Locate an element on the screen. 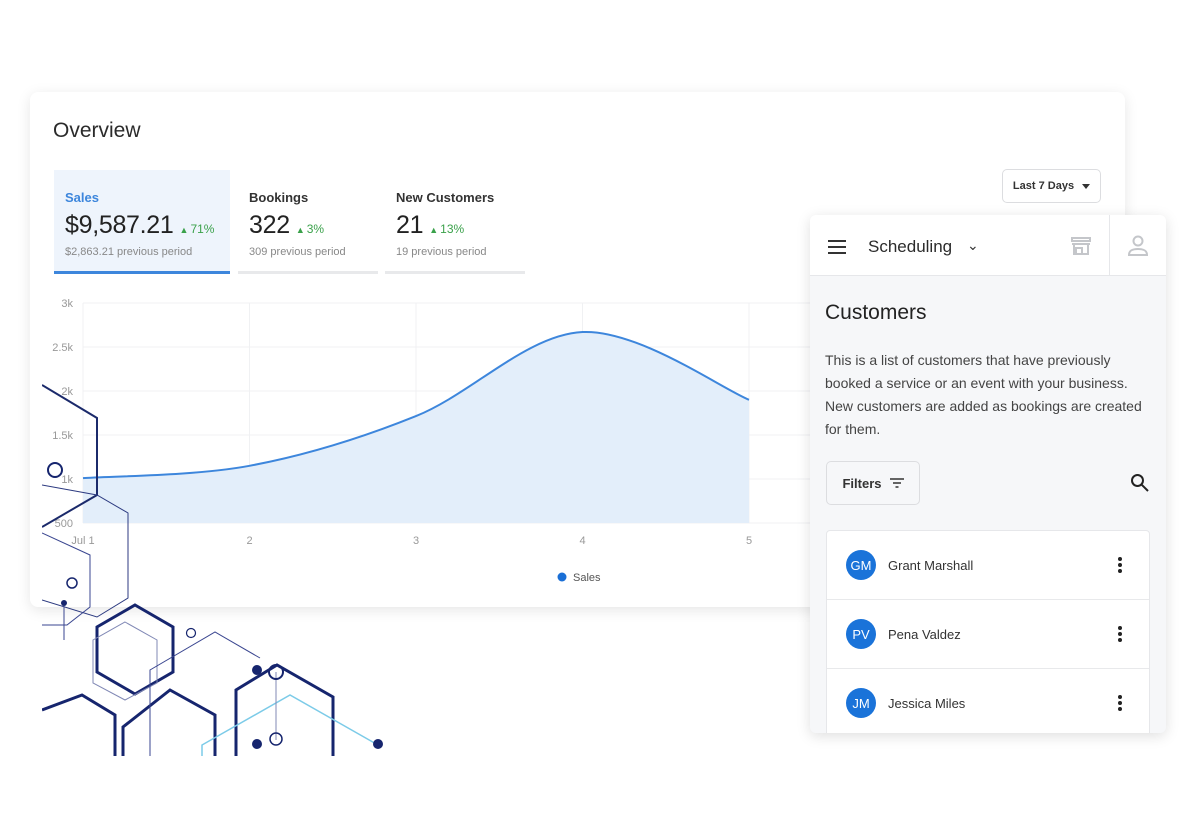  customer-name: Jessica Miles is located at coordinates (927, 703).